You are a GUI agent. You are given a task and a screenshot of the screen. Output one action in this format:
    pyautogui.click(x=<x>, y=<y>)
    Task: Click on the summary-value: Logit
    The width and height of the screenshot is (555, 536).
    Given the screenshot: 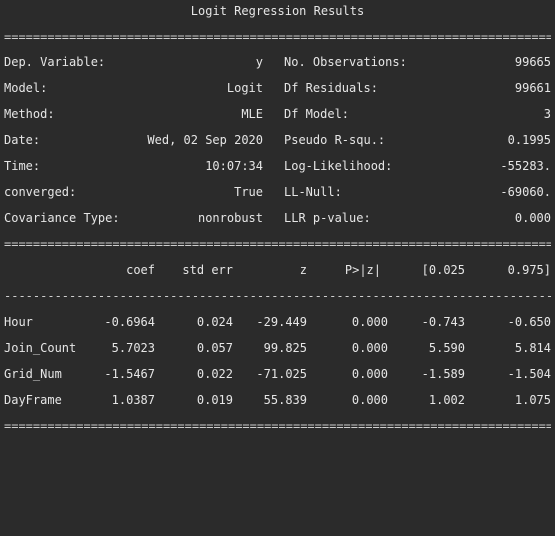 What is the action you would take?
    pyautogui.click(x=244, y=88)
    